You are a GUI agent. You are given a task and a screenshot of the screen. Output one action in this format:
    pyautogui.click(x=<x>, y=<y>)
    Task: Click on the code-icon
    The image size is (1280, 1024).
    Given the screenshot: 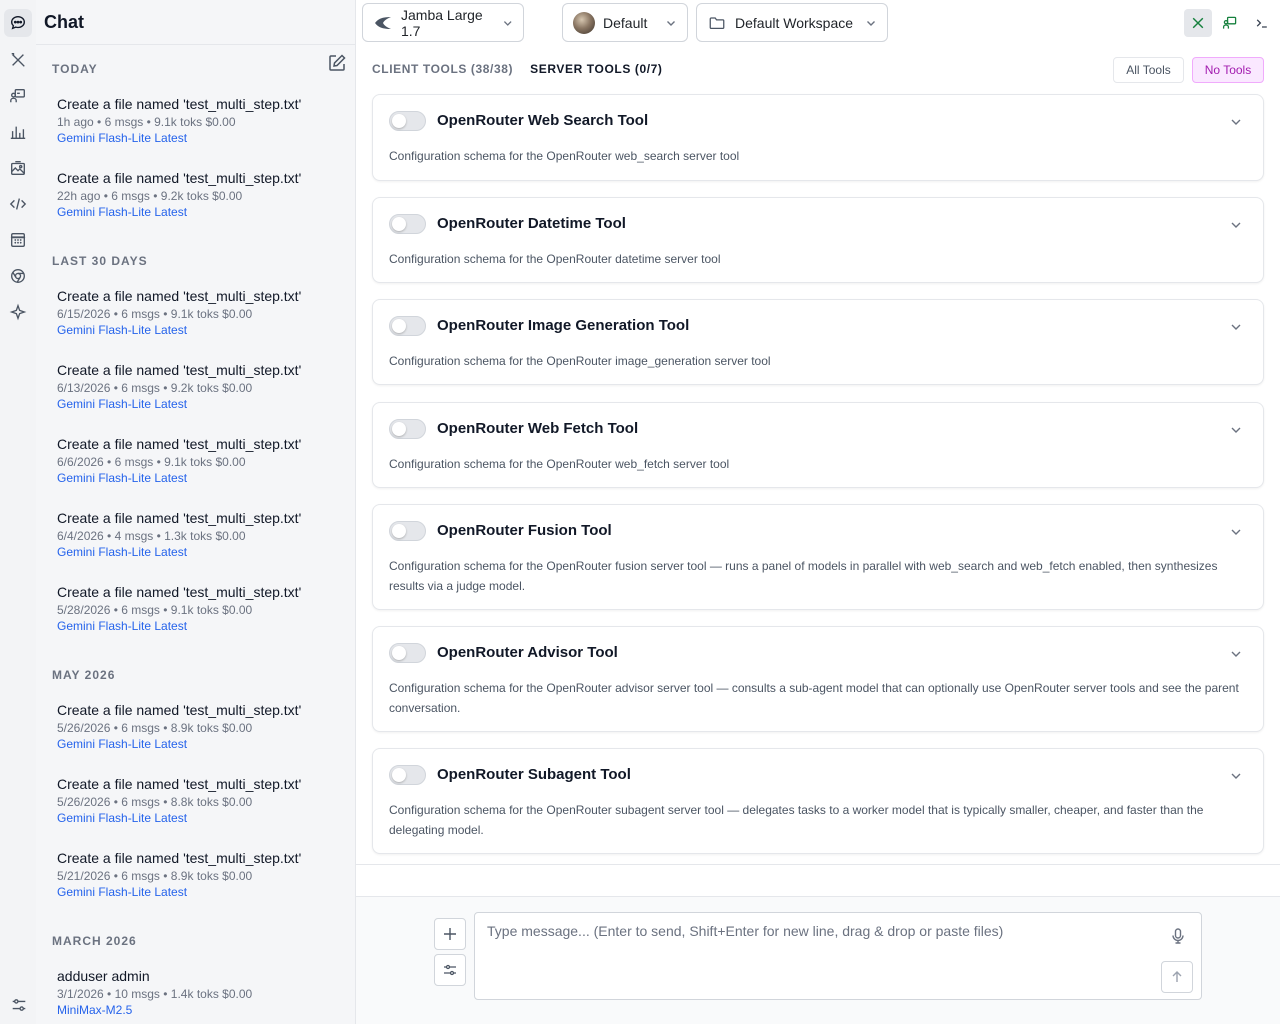 What is the action you would take?
    pyautogui.click(x=18, y=204)
    